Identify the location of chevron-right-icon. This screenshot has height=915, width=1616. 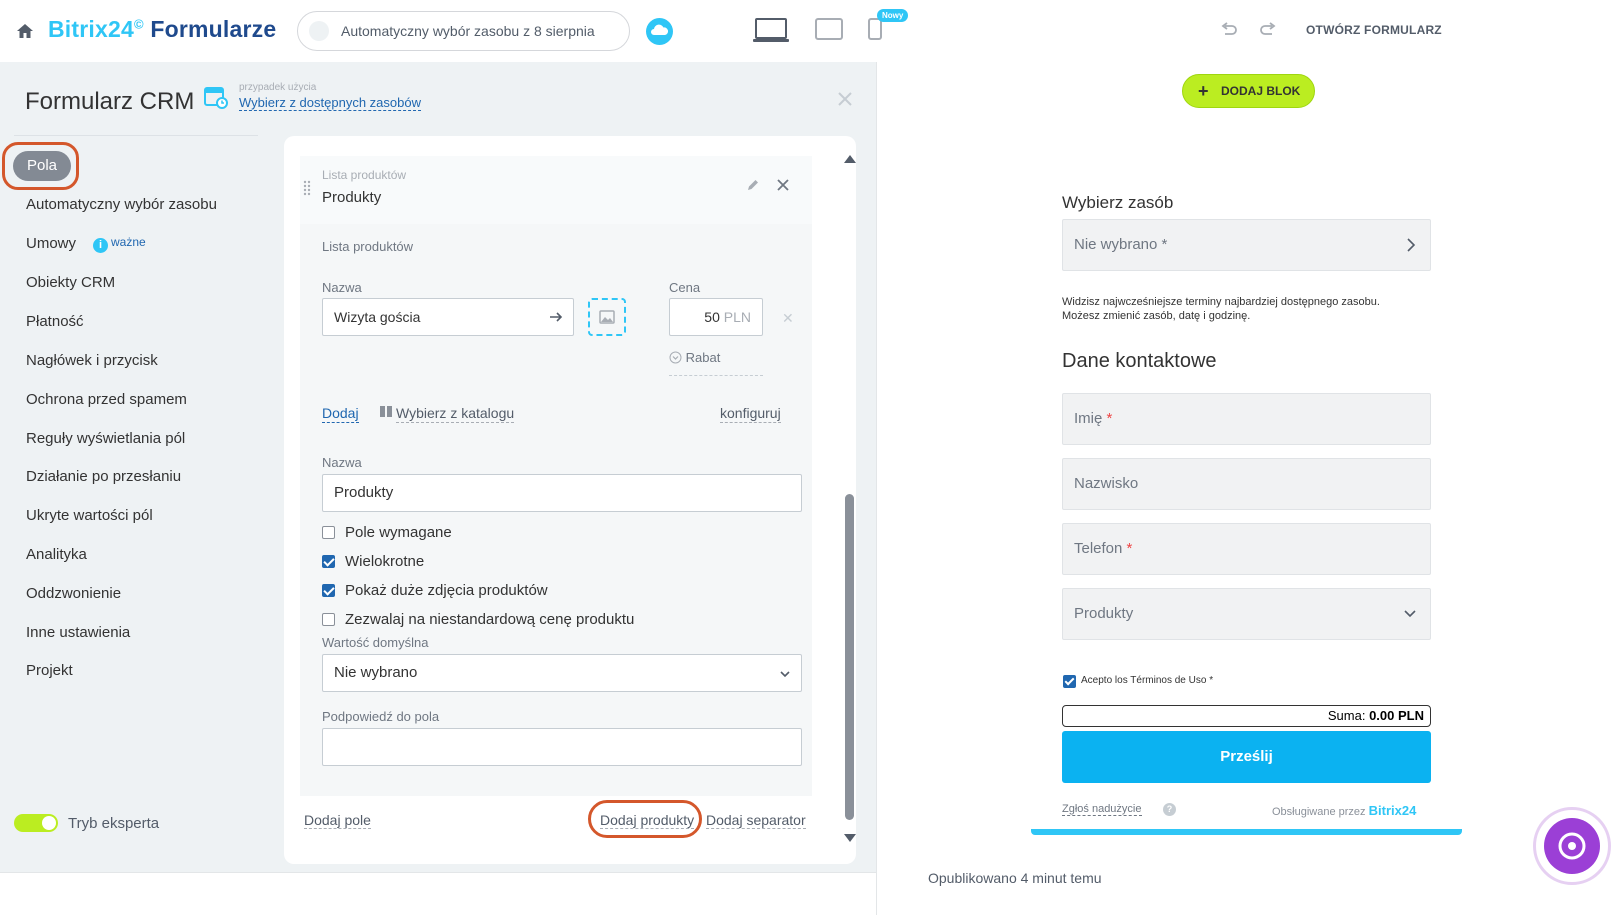
(1411, 245).